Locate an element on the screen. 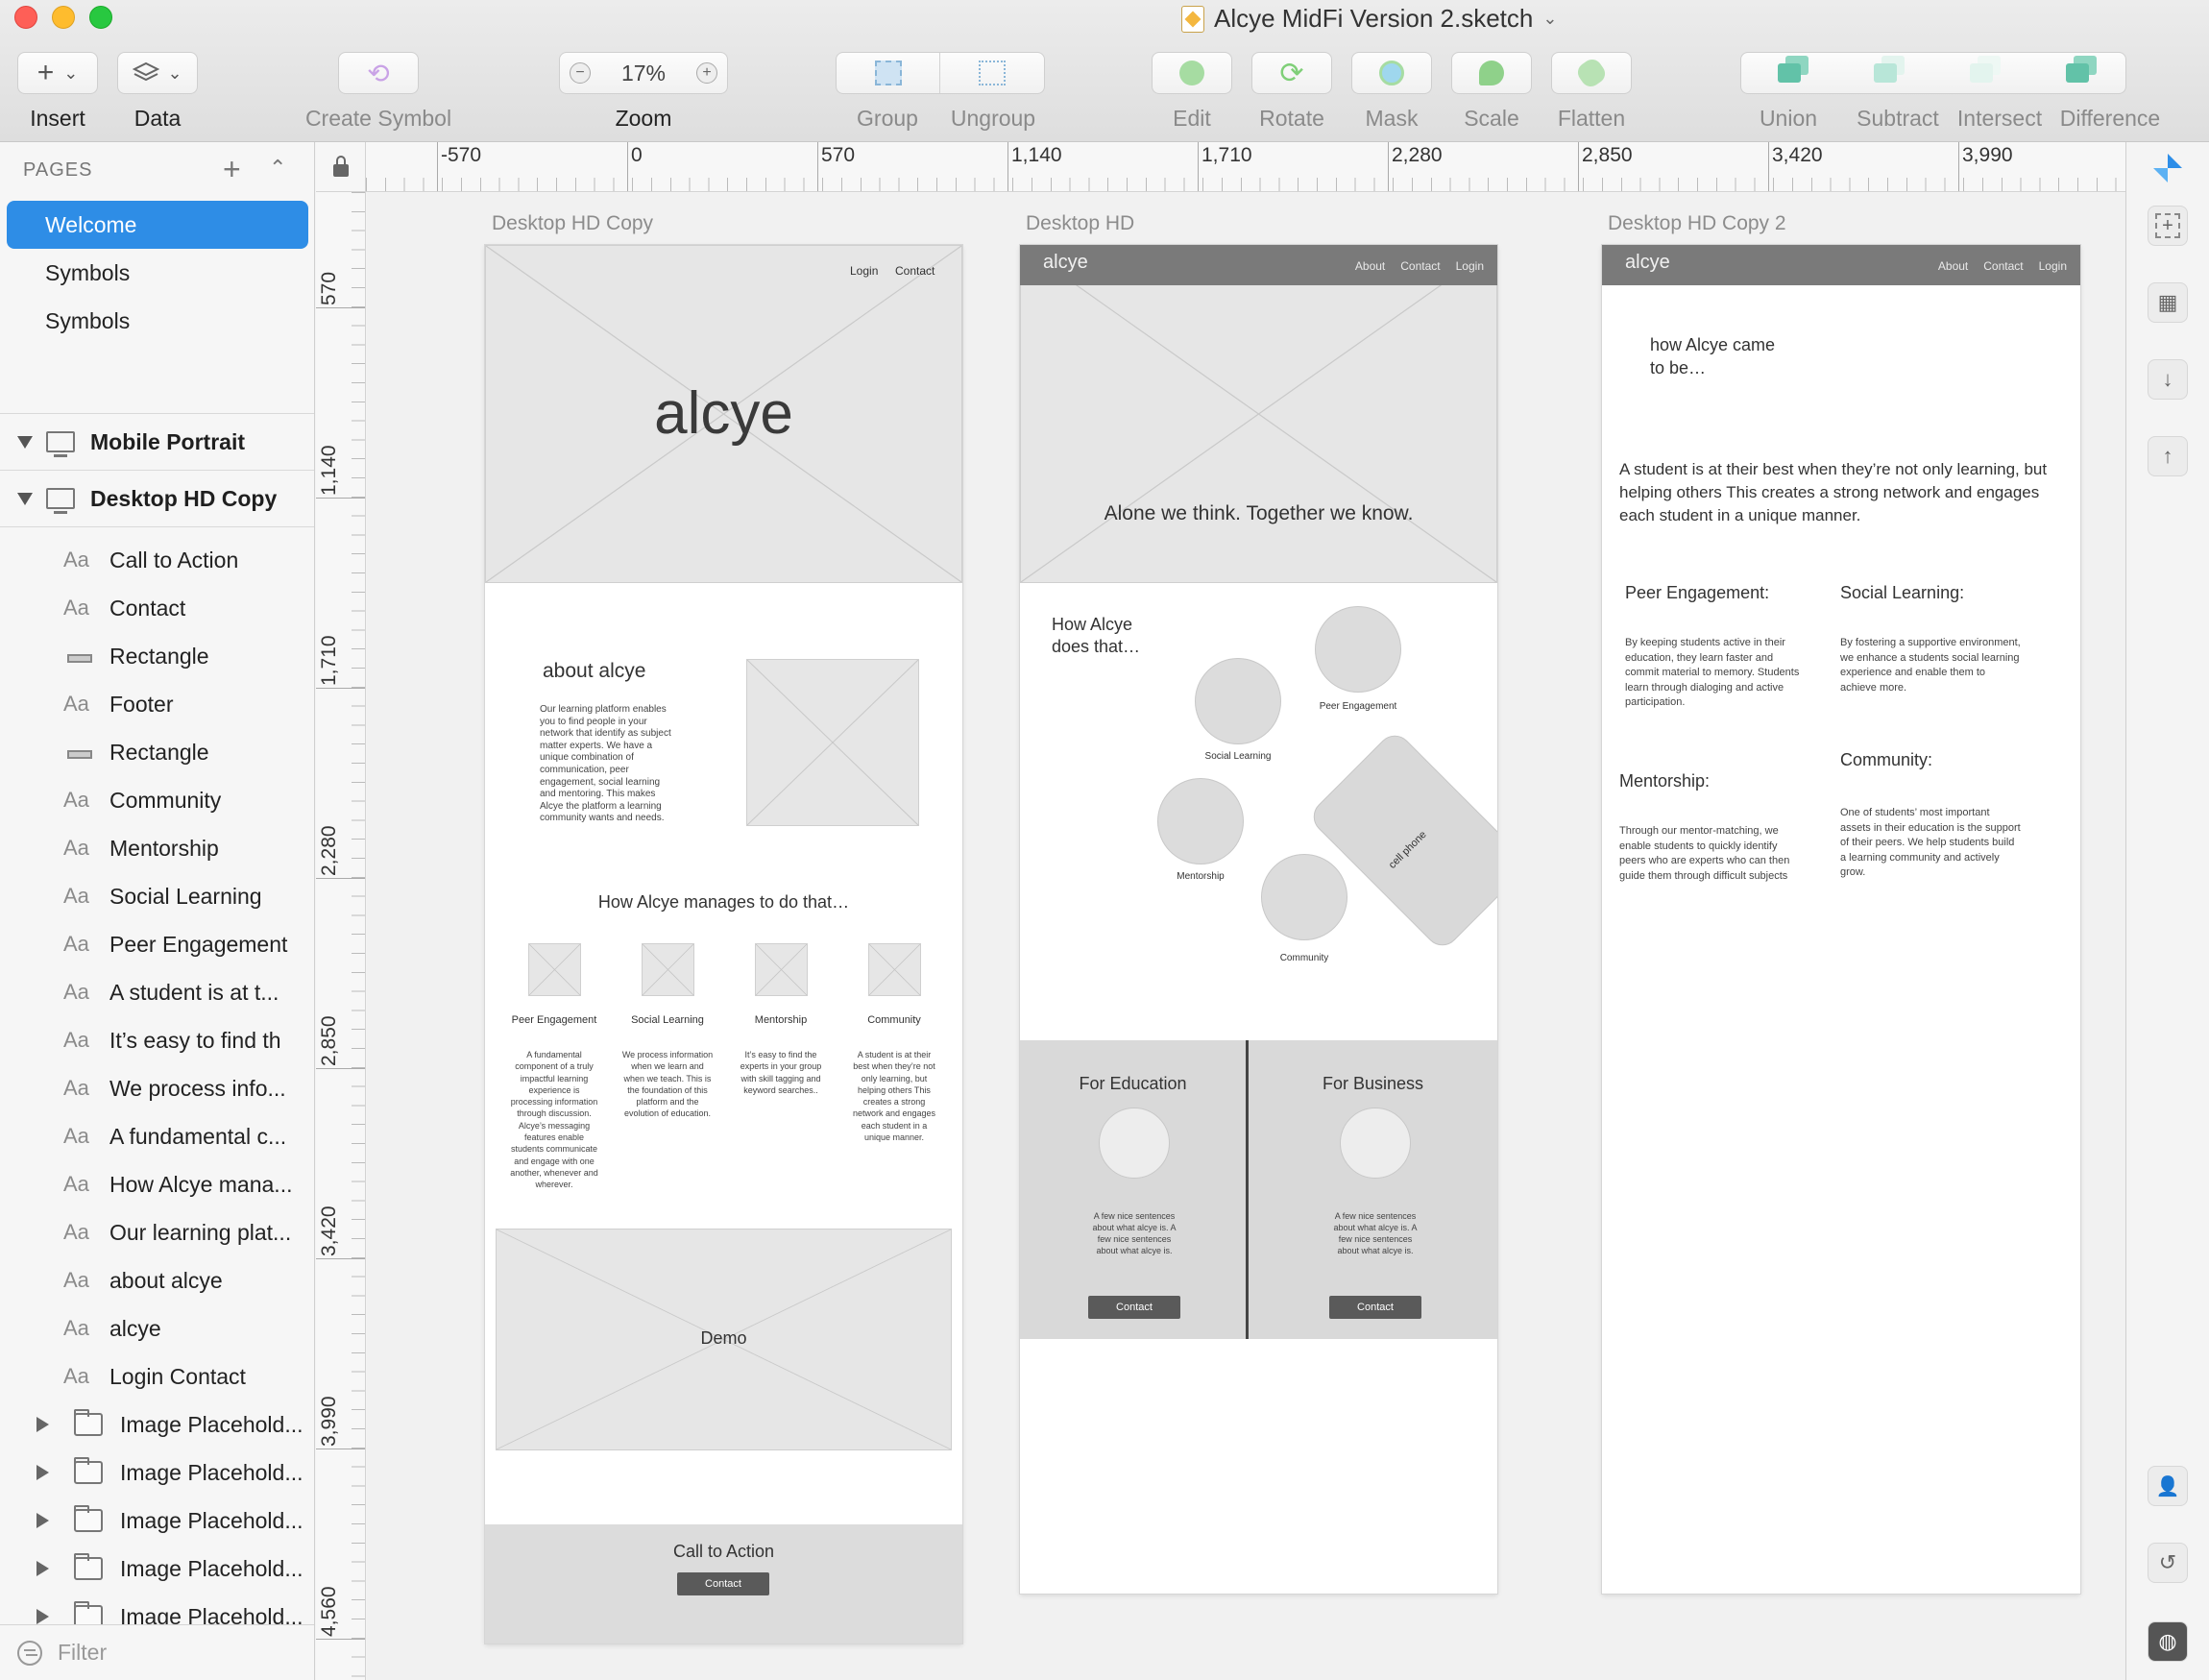 The width and height of the screenshot is (2209, 1680). window-maximize-button is located at coordinates (100, 17).